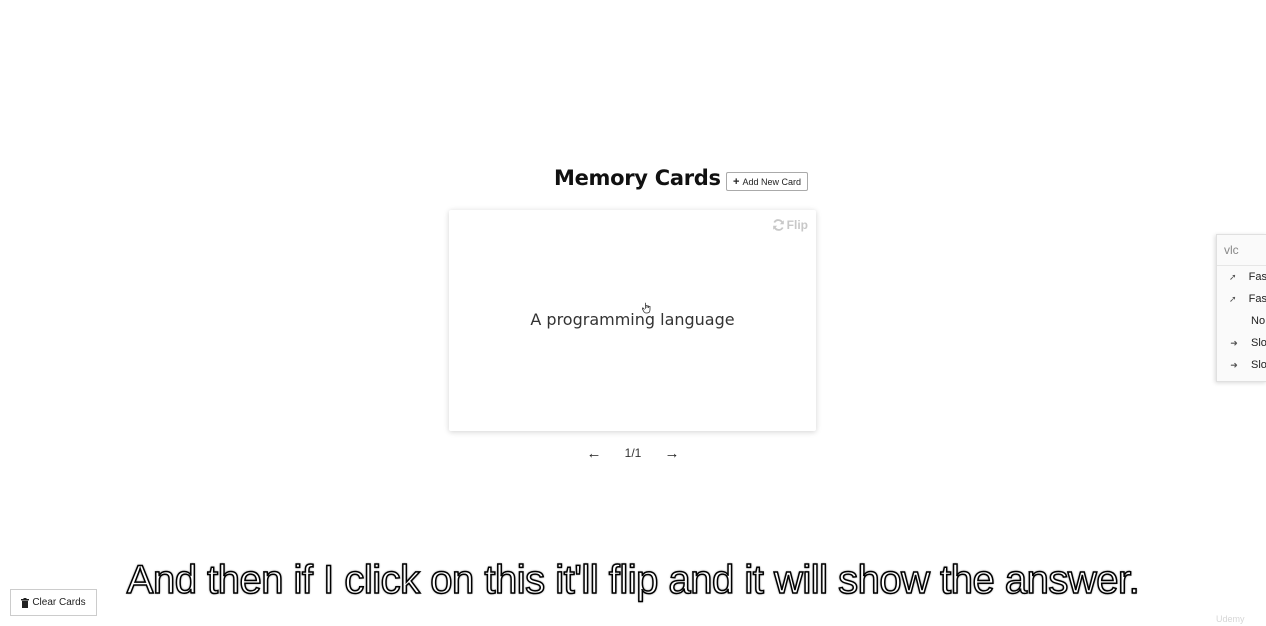 The width and height of the screenshot is (1266, 626). What do you see at coordinates (1233, 276) in the screenshot?
I see `faster-icon: ➚` at bounding box center [1233, 276].